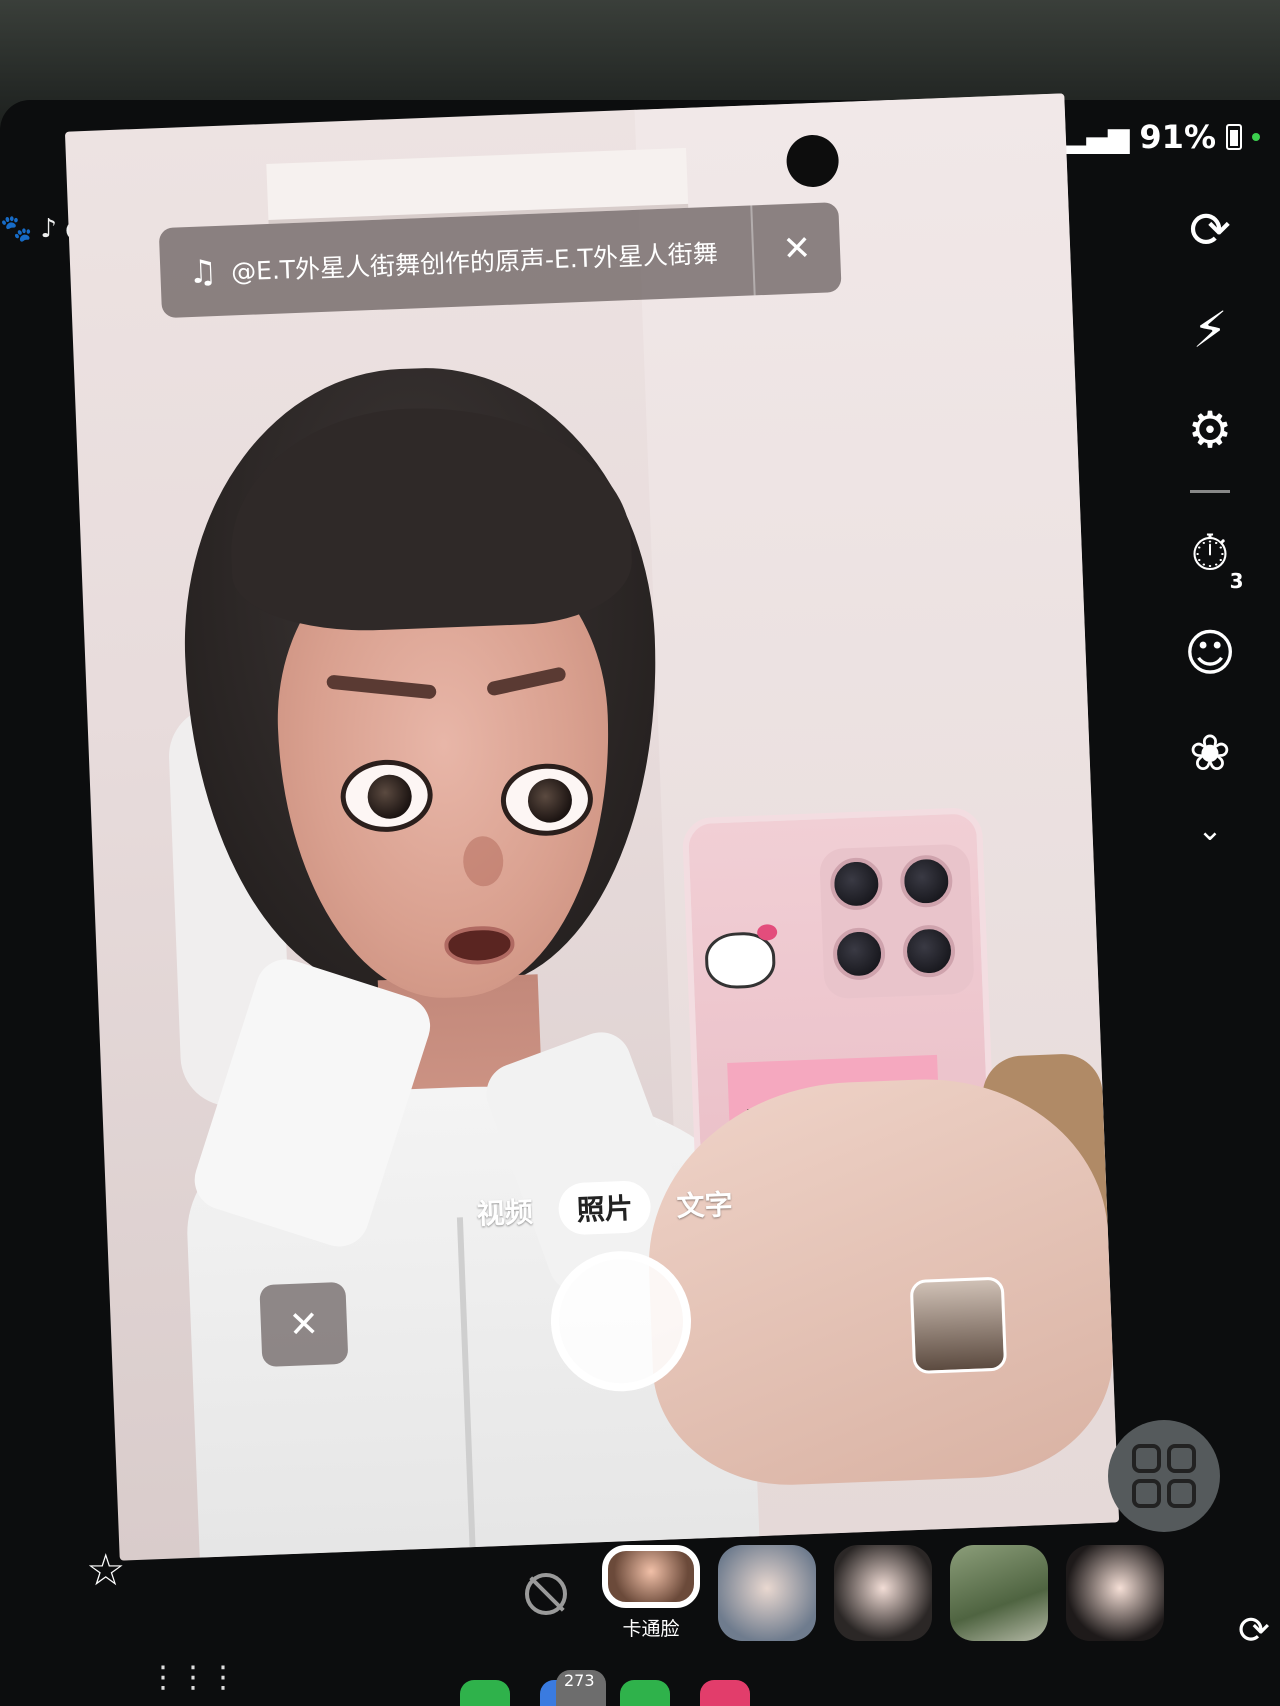 This screenshot has width=1280, height=1706. What do you see at coordinates (304, 1324) in the screenshot?
I see `cancel-button: ✕` at bounding box center [304, 1324].